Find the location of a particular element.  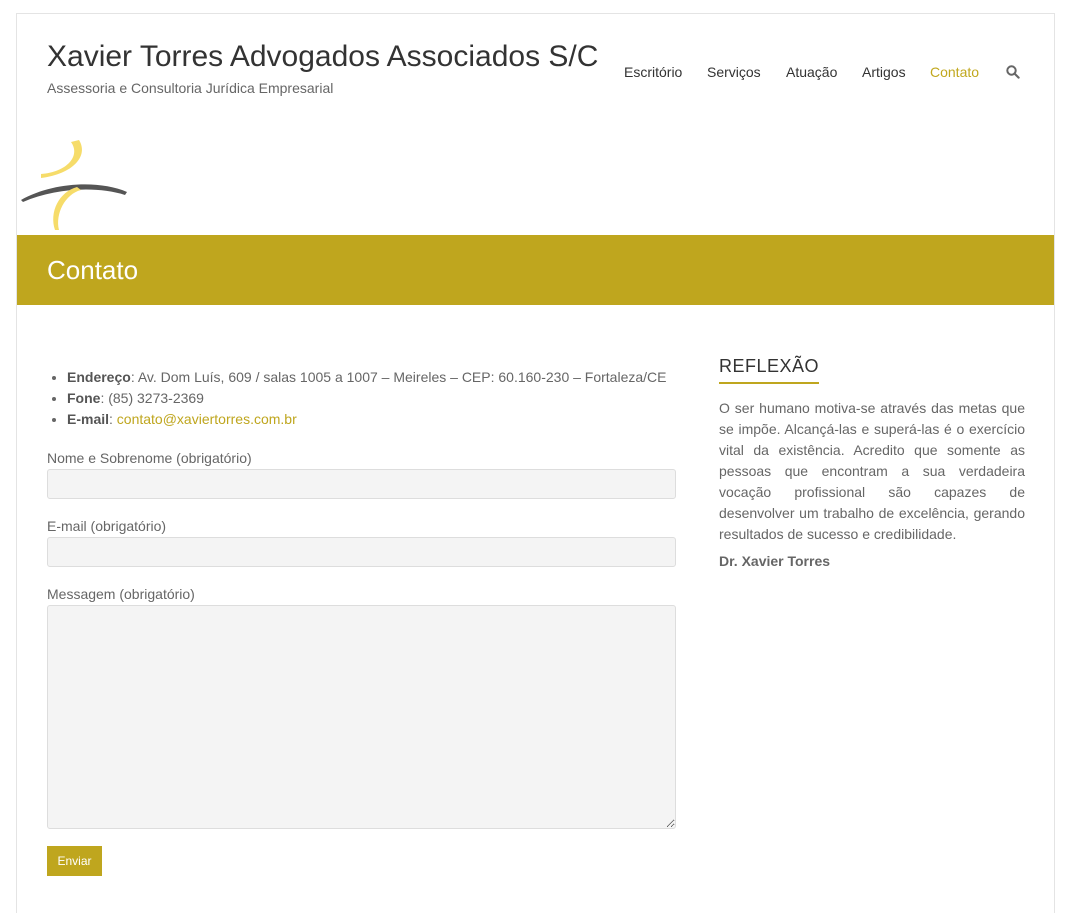

sidebar-widget-author: Dr. Xavier Torres is located at coordinates (775, 561).